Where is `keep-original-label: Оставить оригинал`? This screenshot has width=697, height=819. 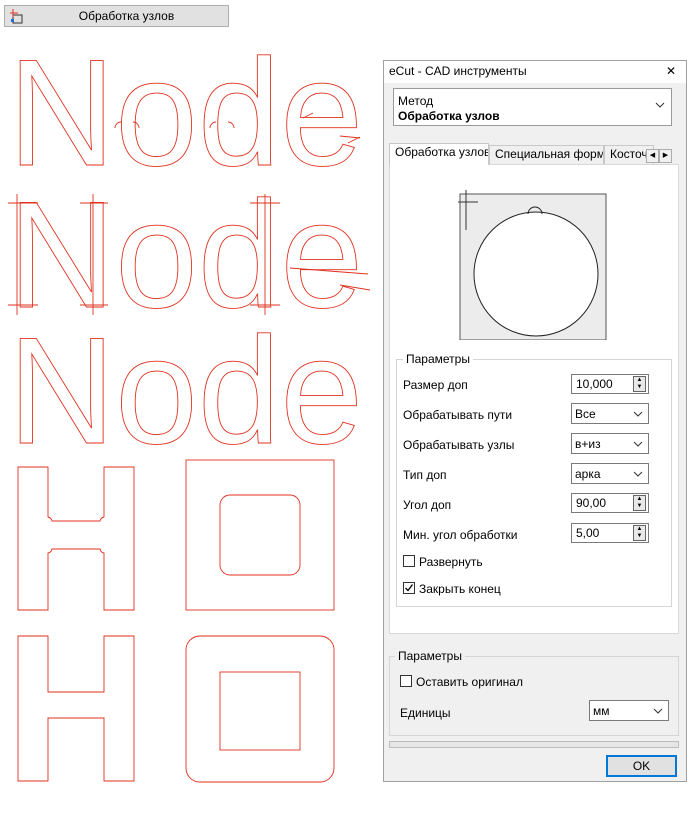 keep-original-label: Оставить оригинал is located at coordinates (469, 682).